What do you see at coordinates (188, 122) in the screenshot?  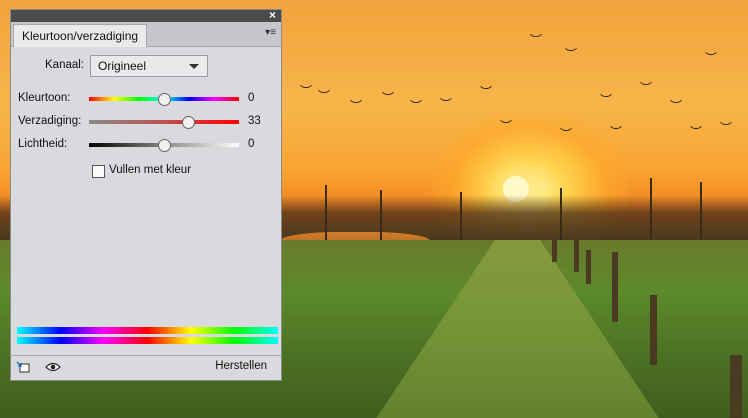 I see `saturation-slider-thumb` at bounding box center [188, 122].